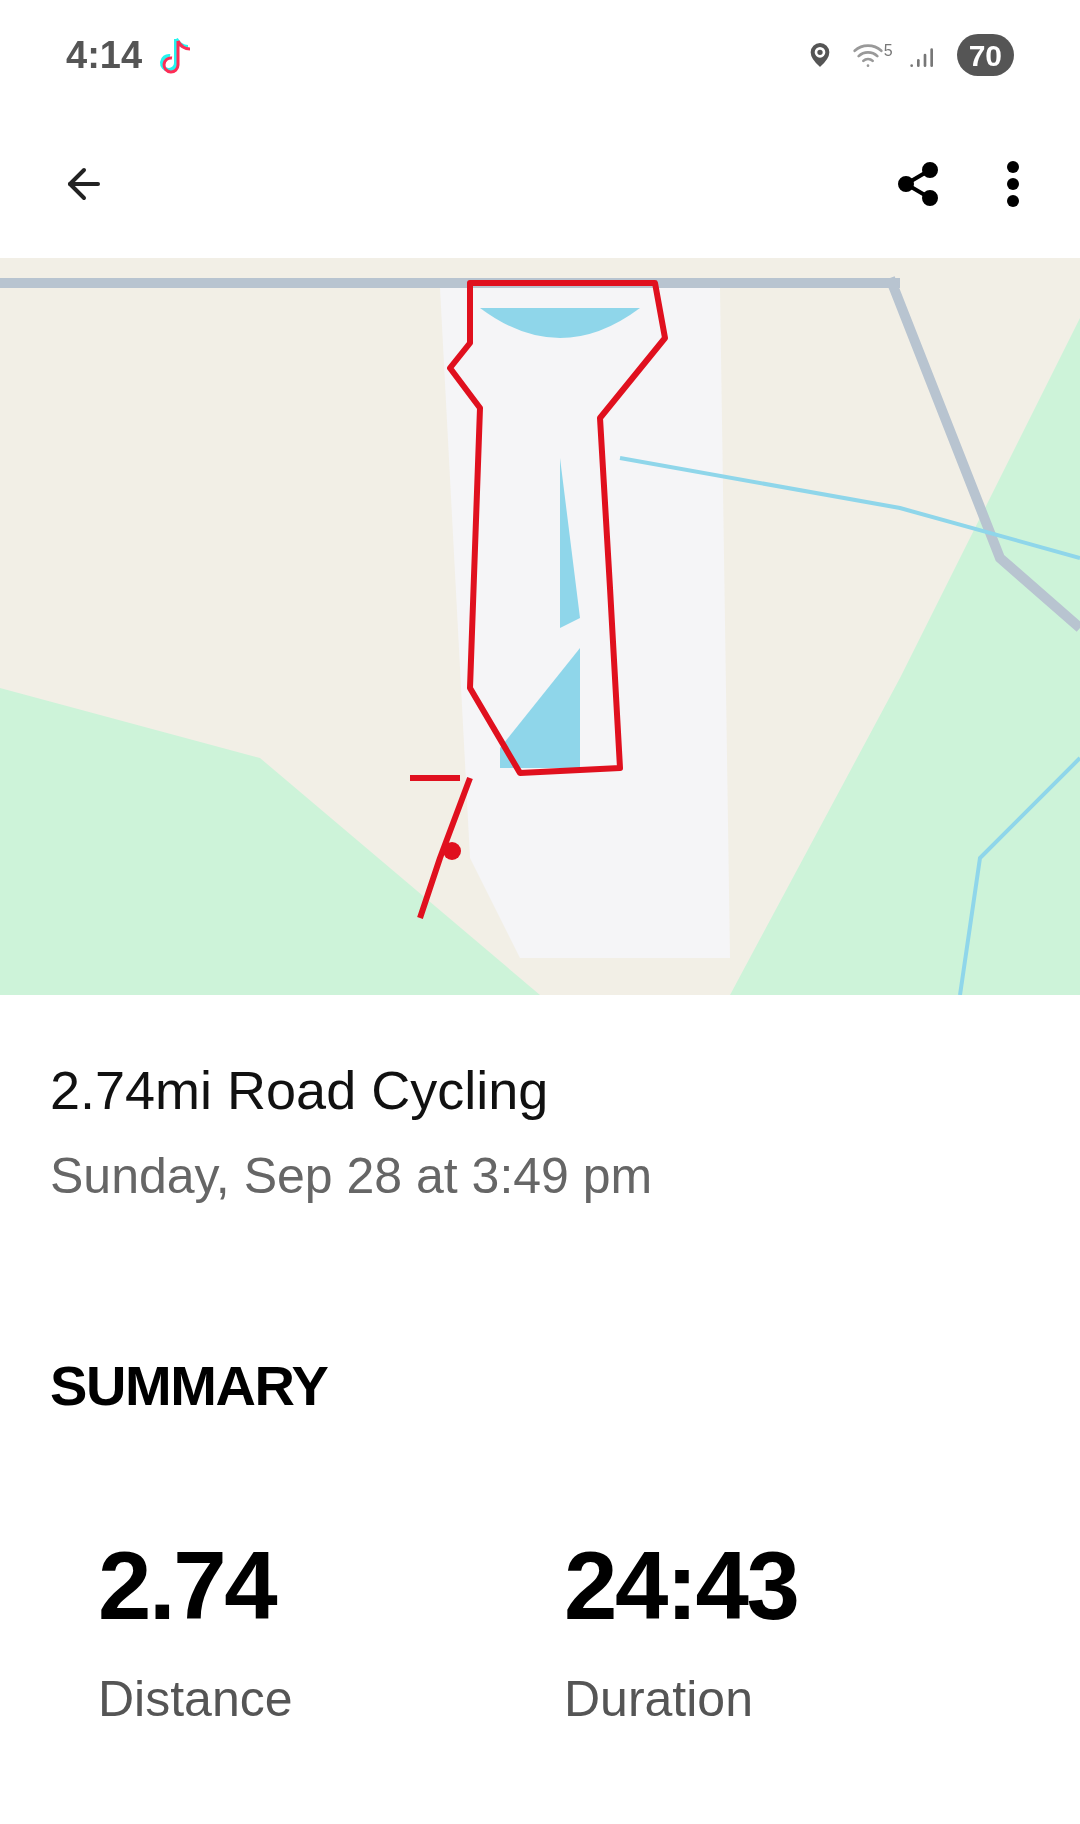  I want to click on stat-label: Duration, so click(659, 1699).